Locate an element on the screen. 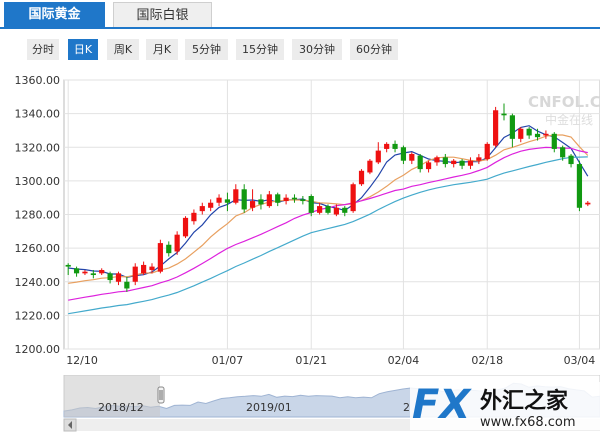  y-tick-label: 1280.00 is located at coordinates (38, 215).